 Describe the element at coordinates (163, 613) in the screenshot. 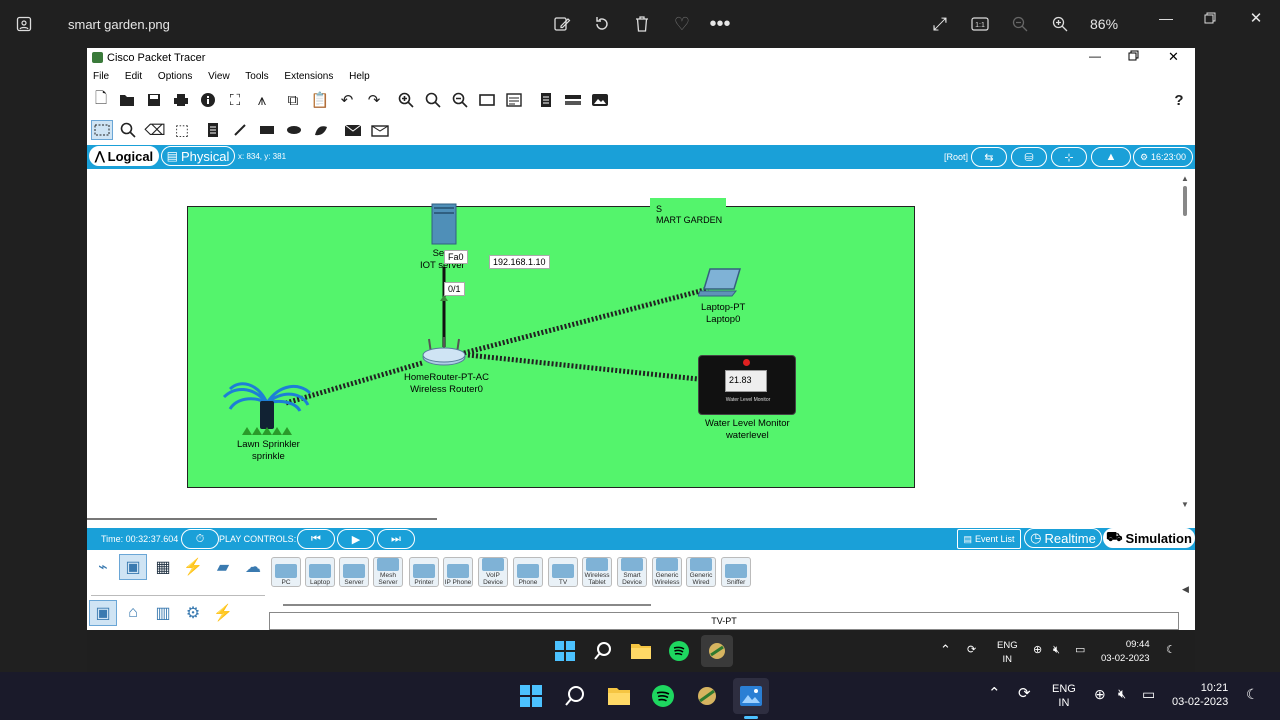

I see `smart-city-icon: ▥` at that location.